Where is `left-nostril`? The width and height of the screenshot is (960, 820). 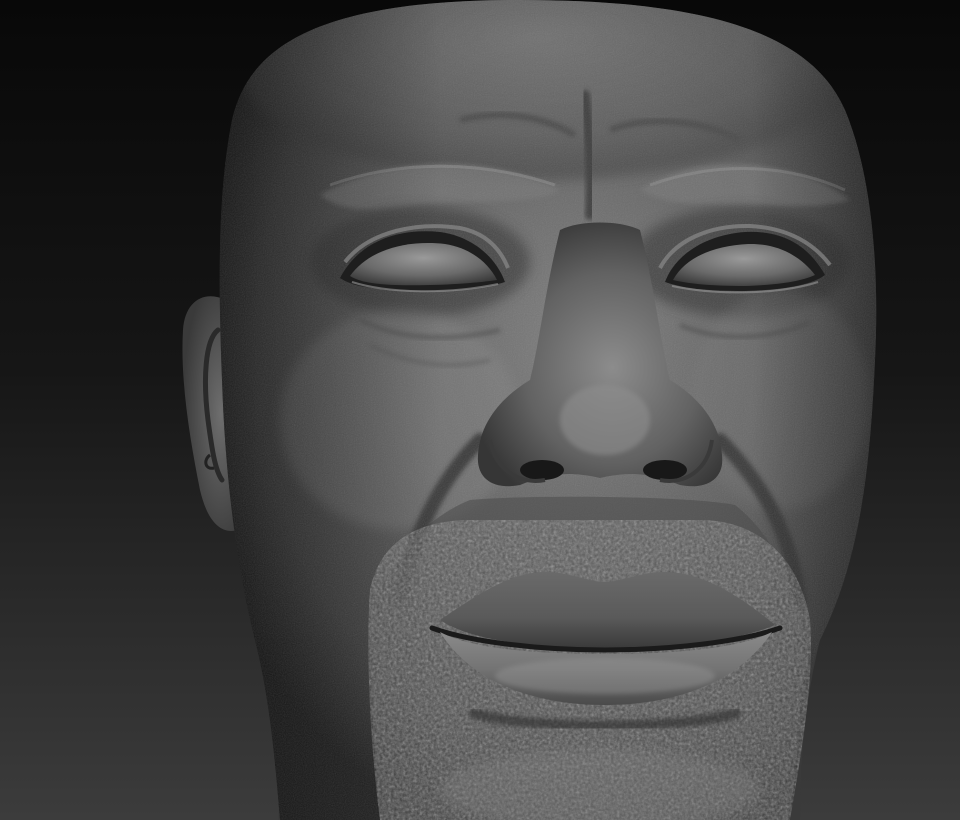 left-nostril is located at coordinates (542, 470).